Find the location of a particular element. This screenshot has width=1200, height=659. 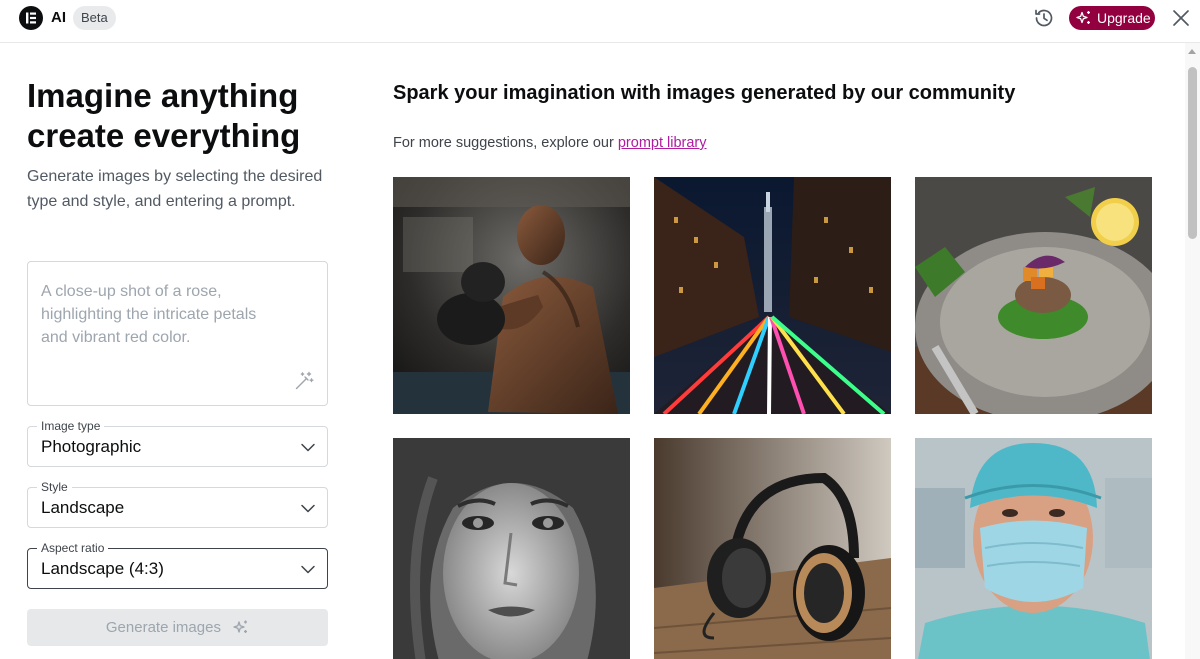

app-name: AI is located at coordinates (58, 17).